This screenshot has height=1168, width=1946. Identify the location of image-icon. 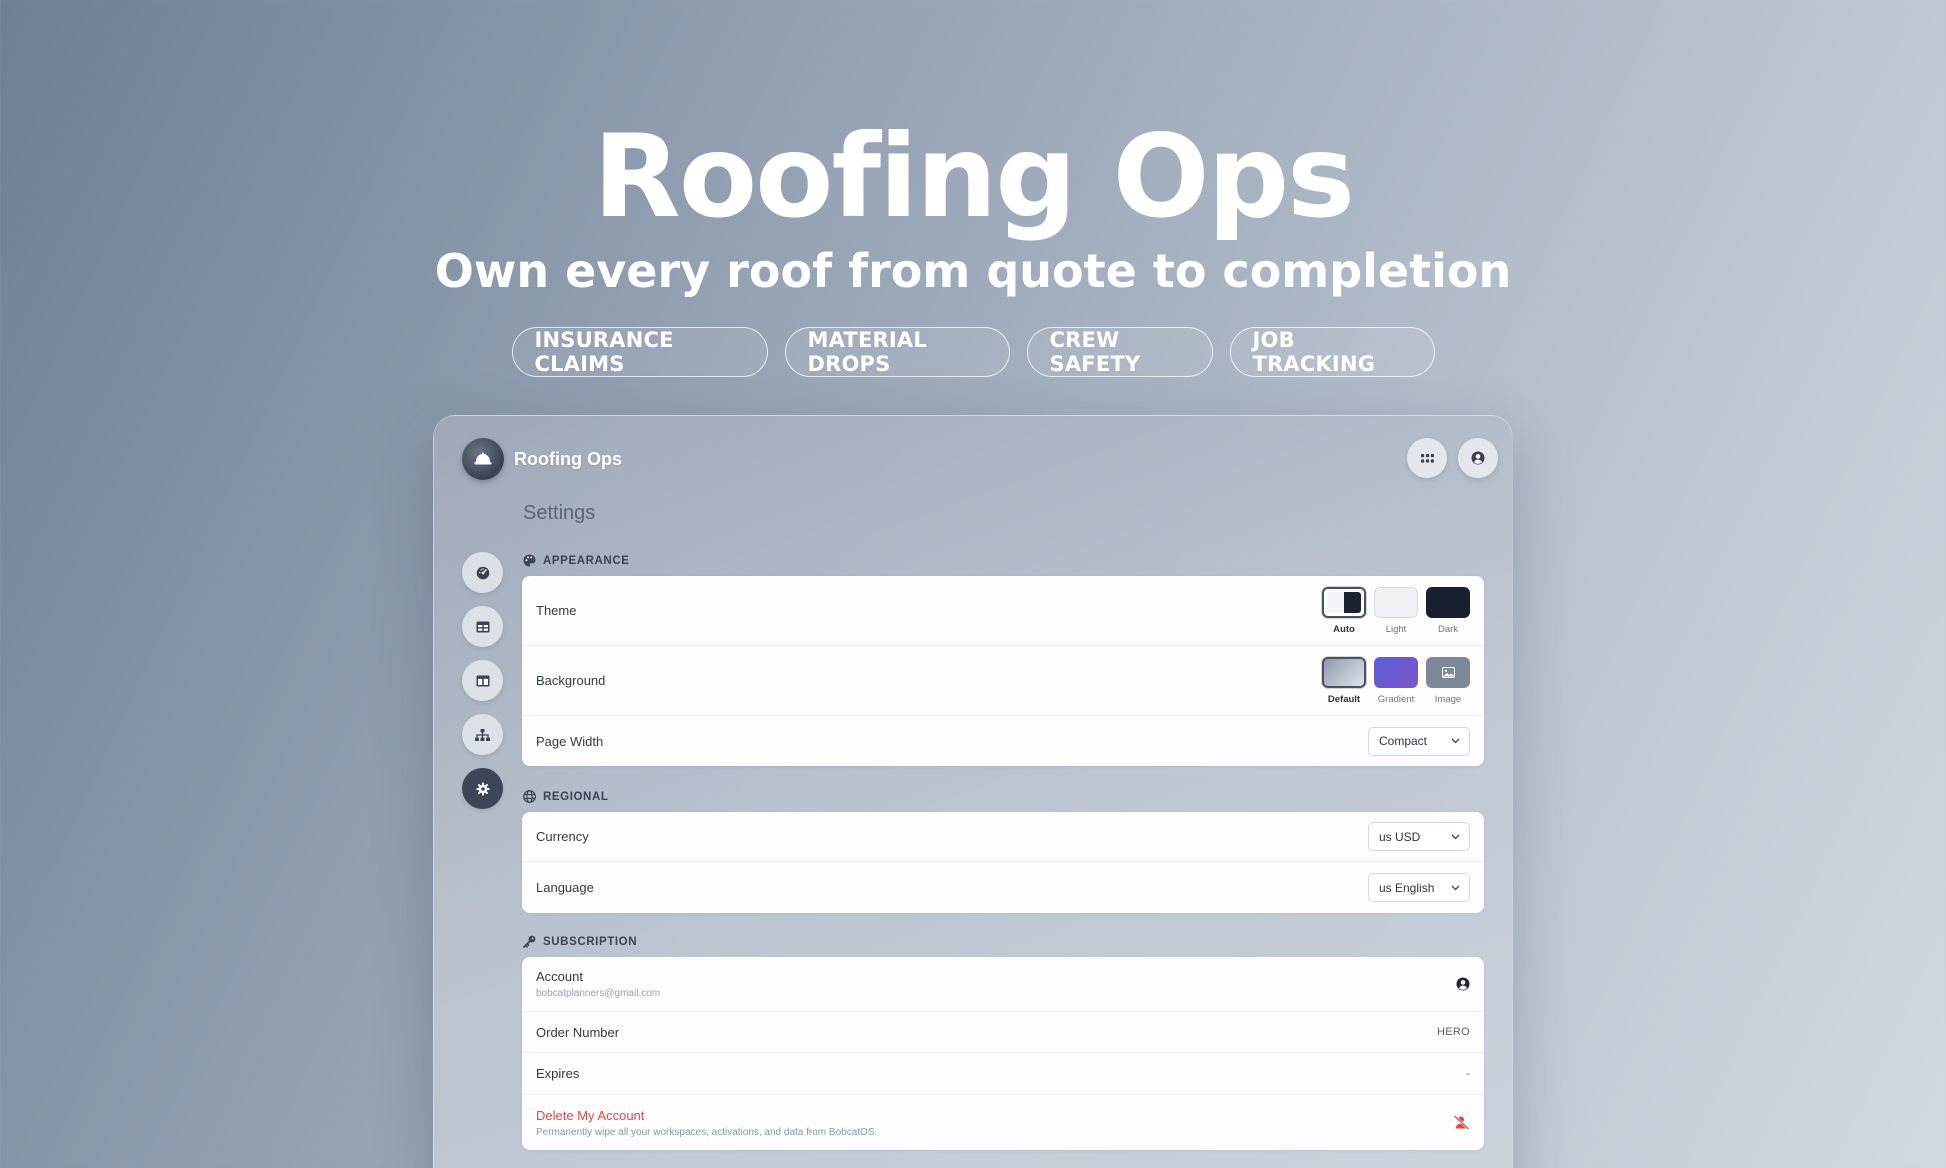
(1448, 672).